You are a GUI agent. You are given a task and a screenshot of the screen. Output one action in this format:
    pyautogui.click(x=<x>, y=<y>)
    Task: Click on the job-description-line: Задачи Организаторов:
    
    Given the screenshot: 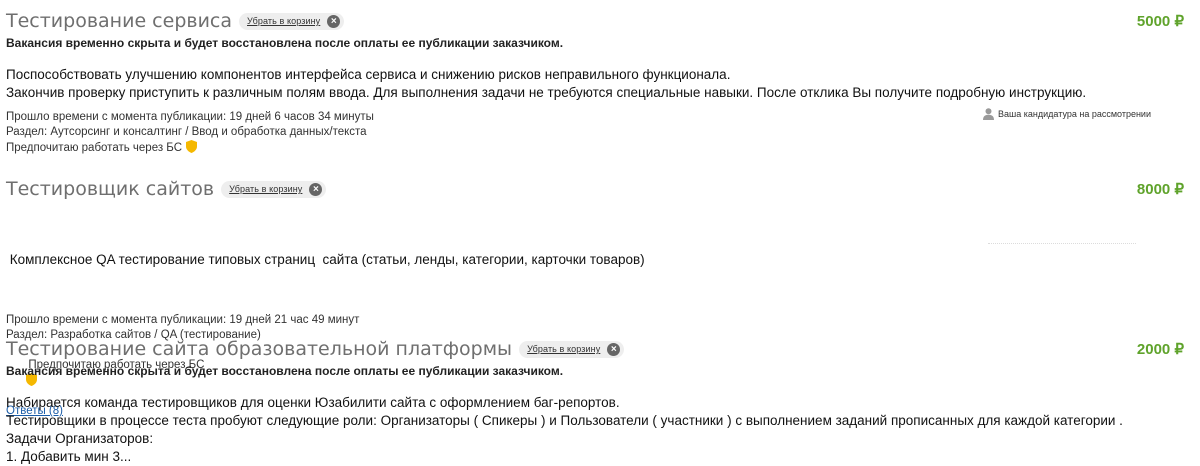 What is the action you would take?
    pyautogui.click(x=80, y=438)
    